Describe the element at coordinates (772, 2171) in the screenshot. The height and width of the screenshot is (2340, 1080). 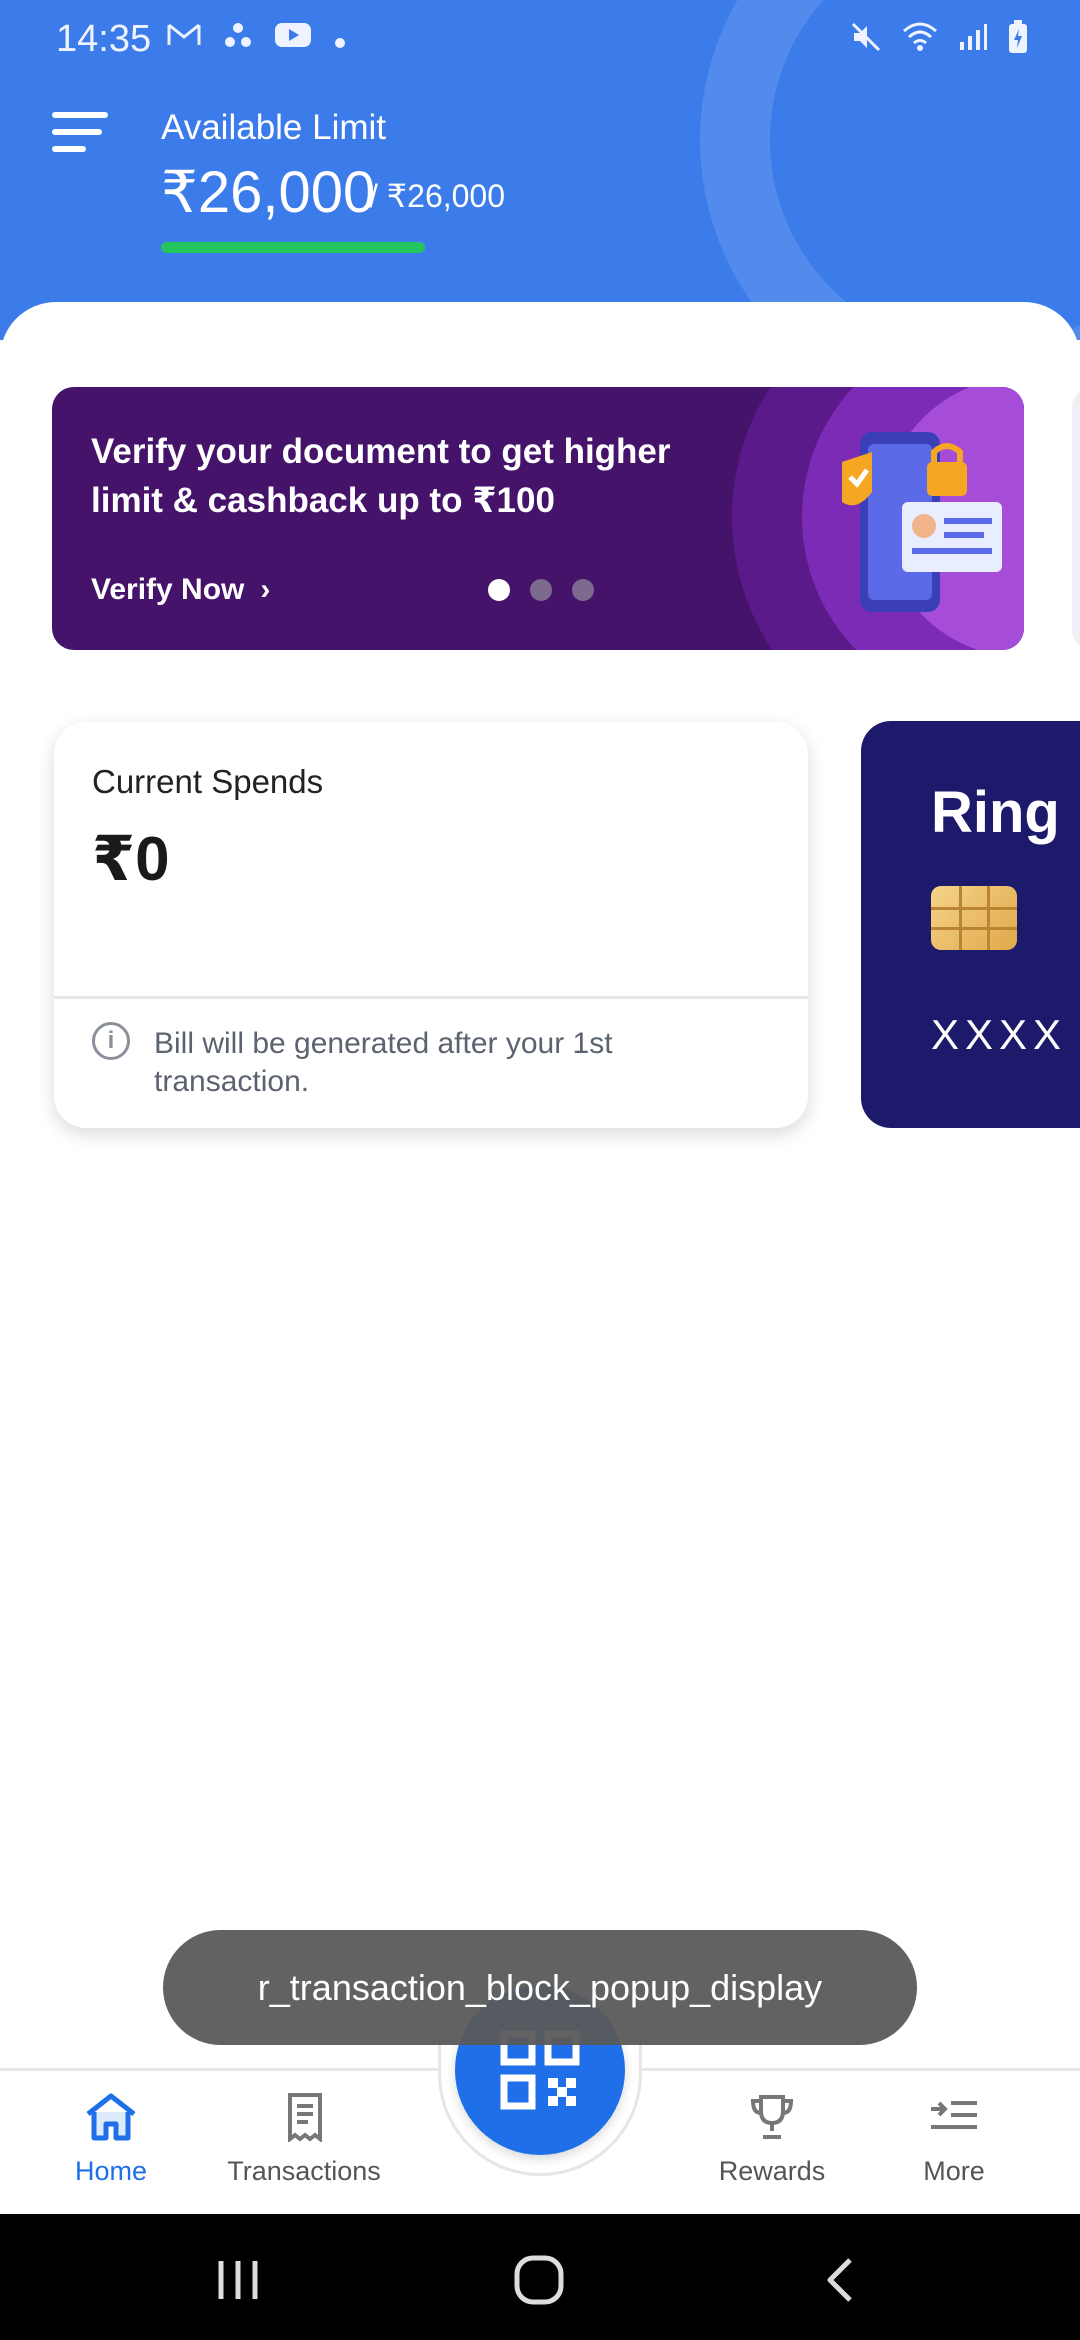
I see `nav-label-rewards: Rewards` at that location.